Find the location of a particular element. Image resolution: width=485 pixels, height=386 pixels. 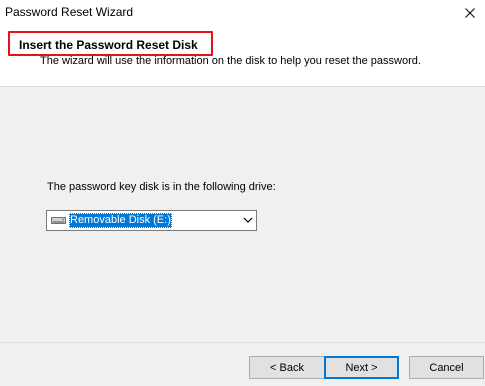

title-bar: Password Reset Wizard is located at coordinates (242, 13).